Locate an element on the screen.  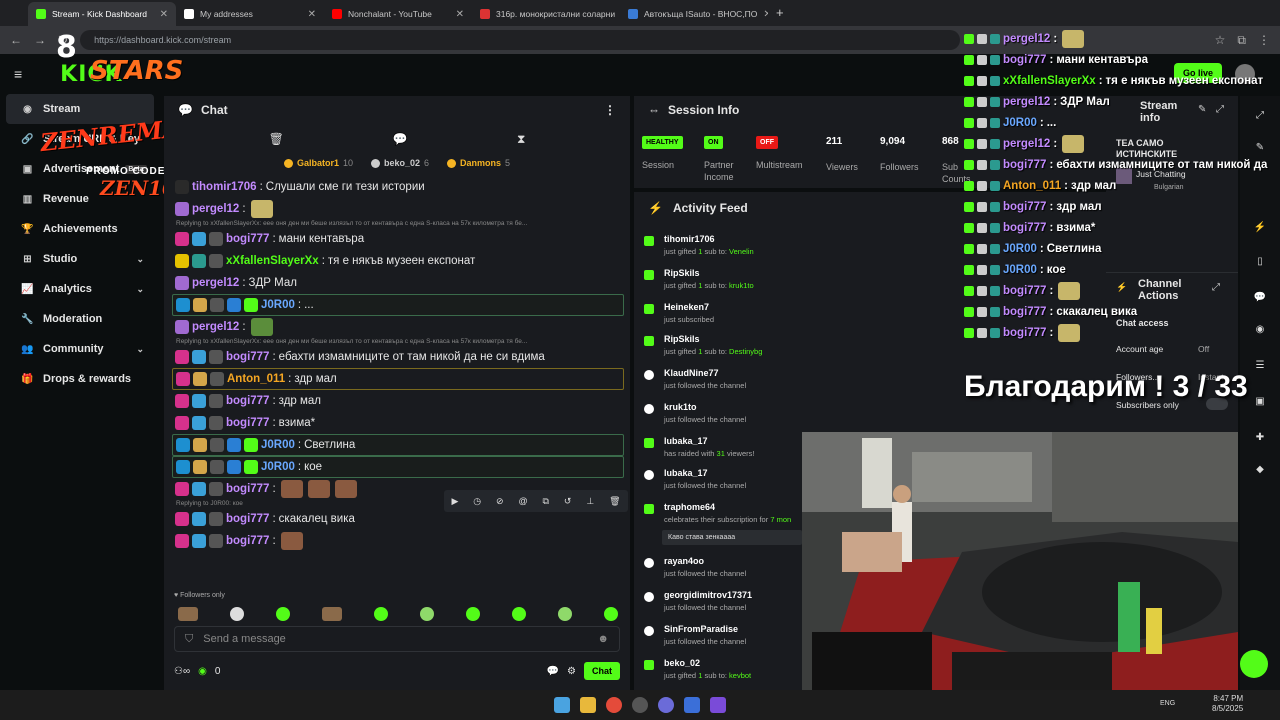
chat-message: bogi777: здр мал is located at coordinates (398, 401).